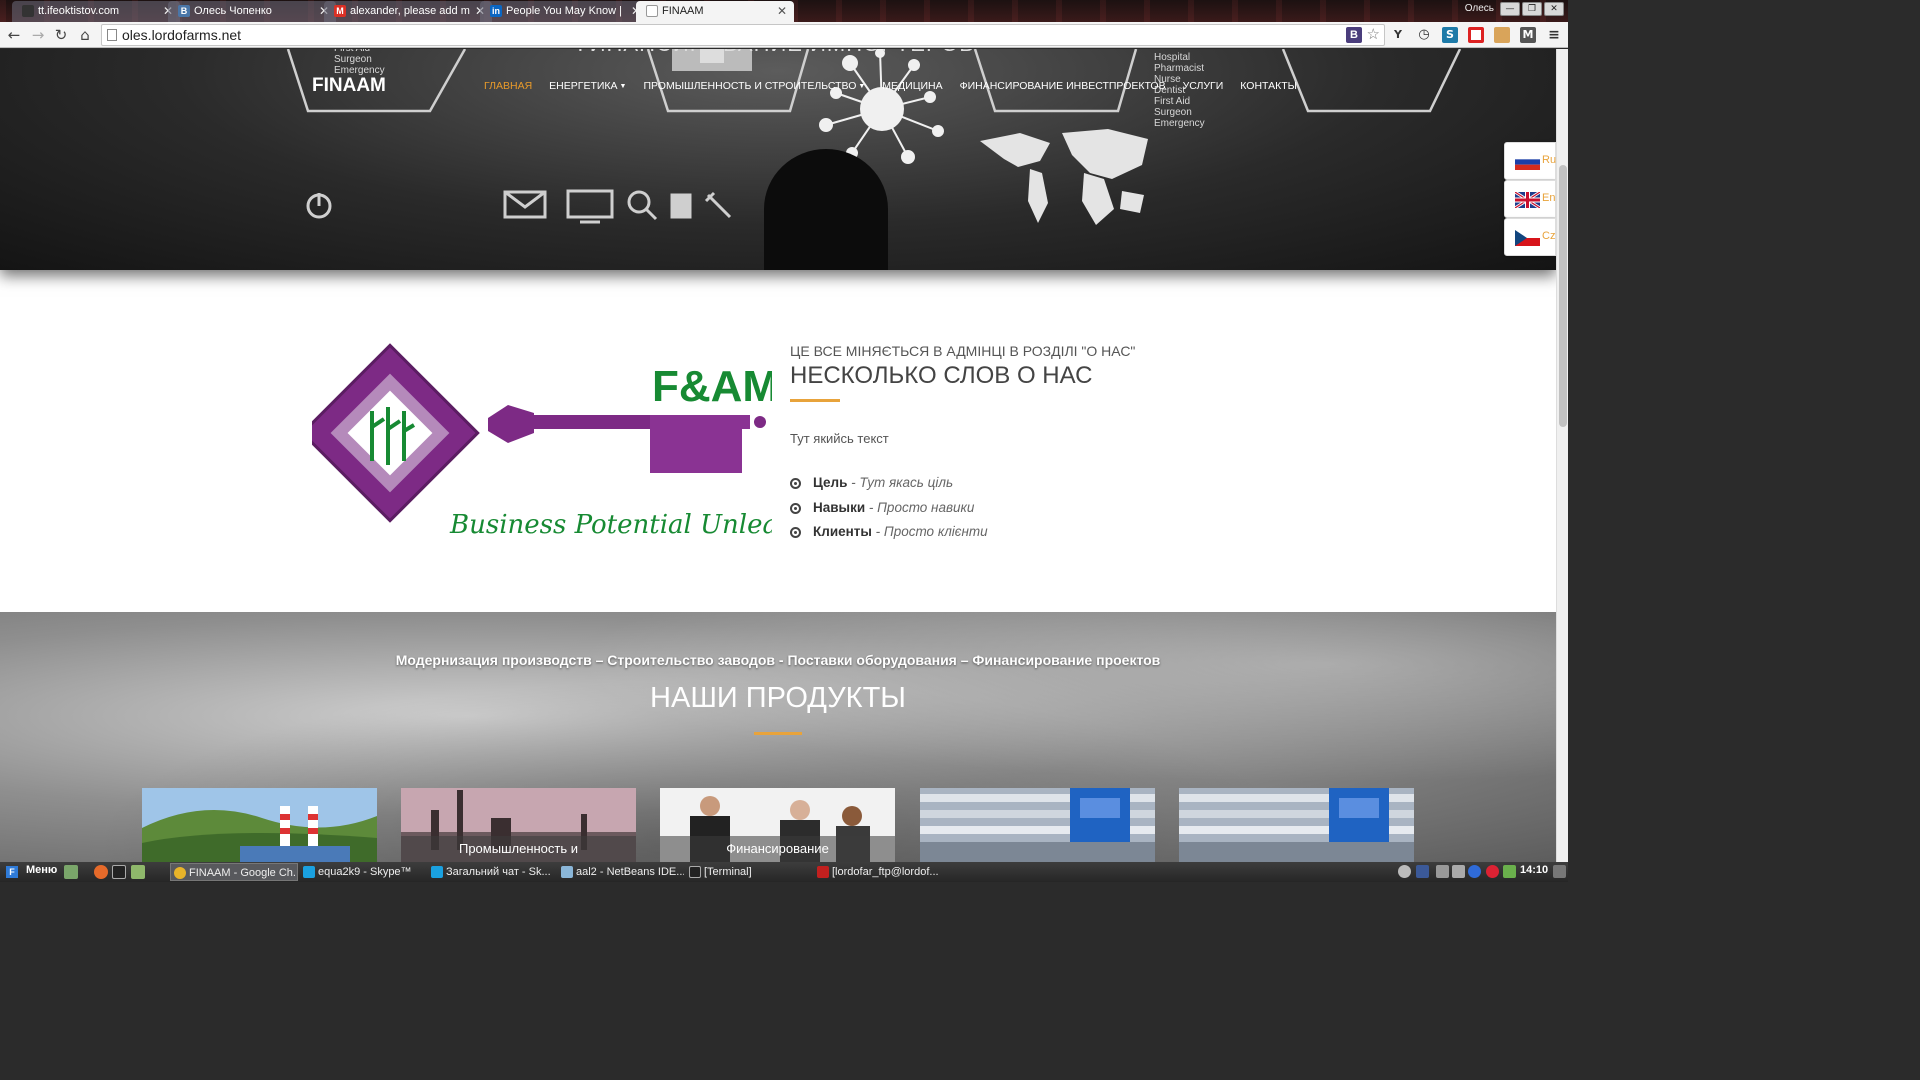 The width and height of the screenshot is (1920, 1080). I want to click on caret-down-icon: ▼, so click(623, 86).